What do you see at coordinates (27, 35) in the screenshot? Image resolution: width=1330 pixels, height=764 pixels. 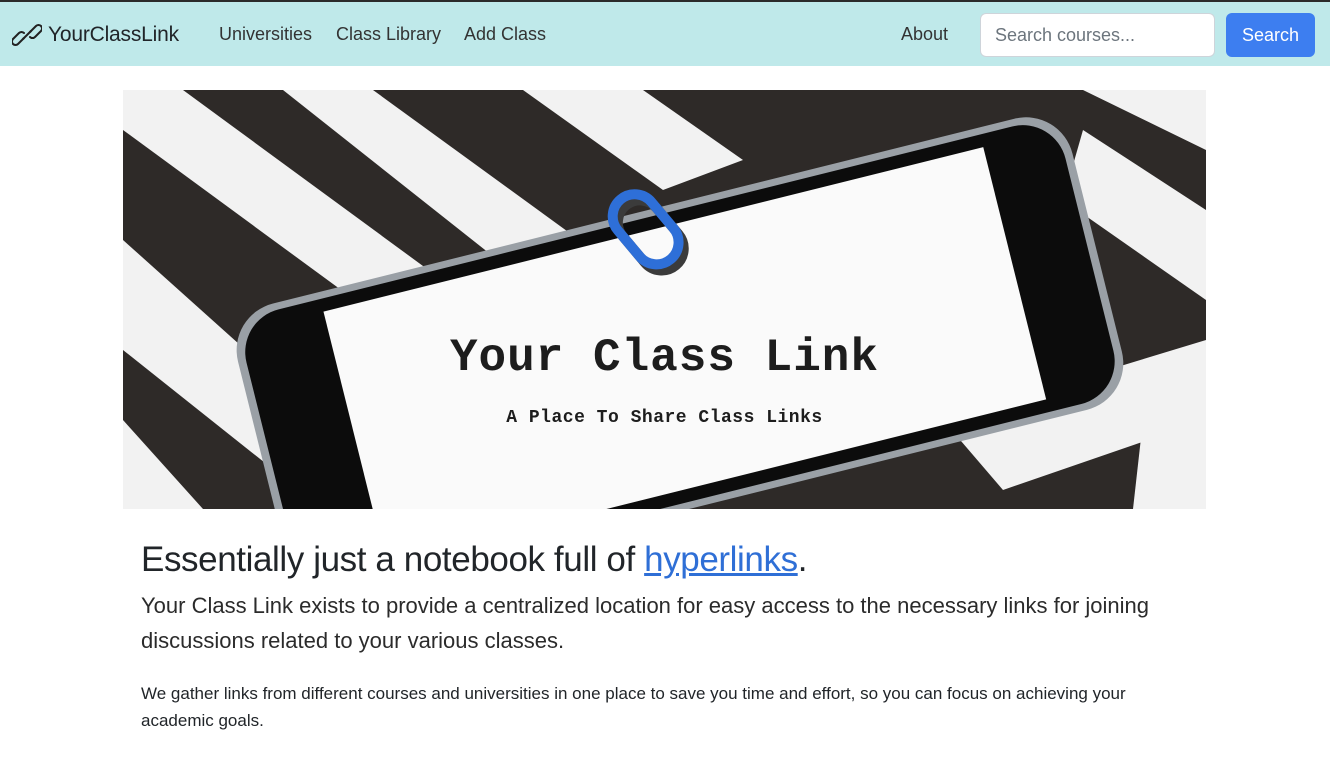 I see `link-chain-icon` at bounding box center [27, 35].